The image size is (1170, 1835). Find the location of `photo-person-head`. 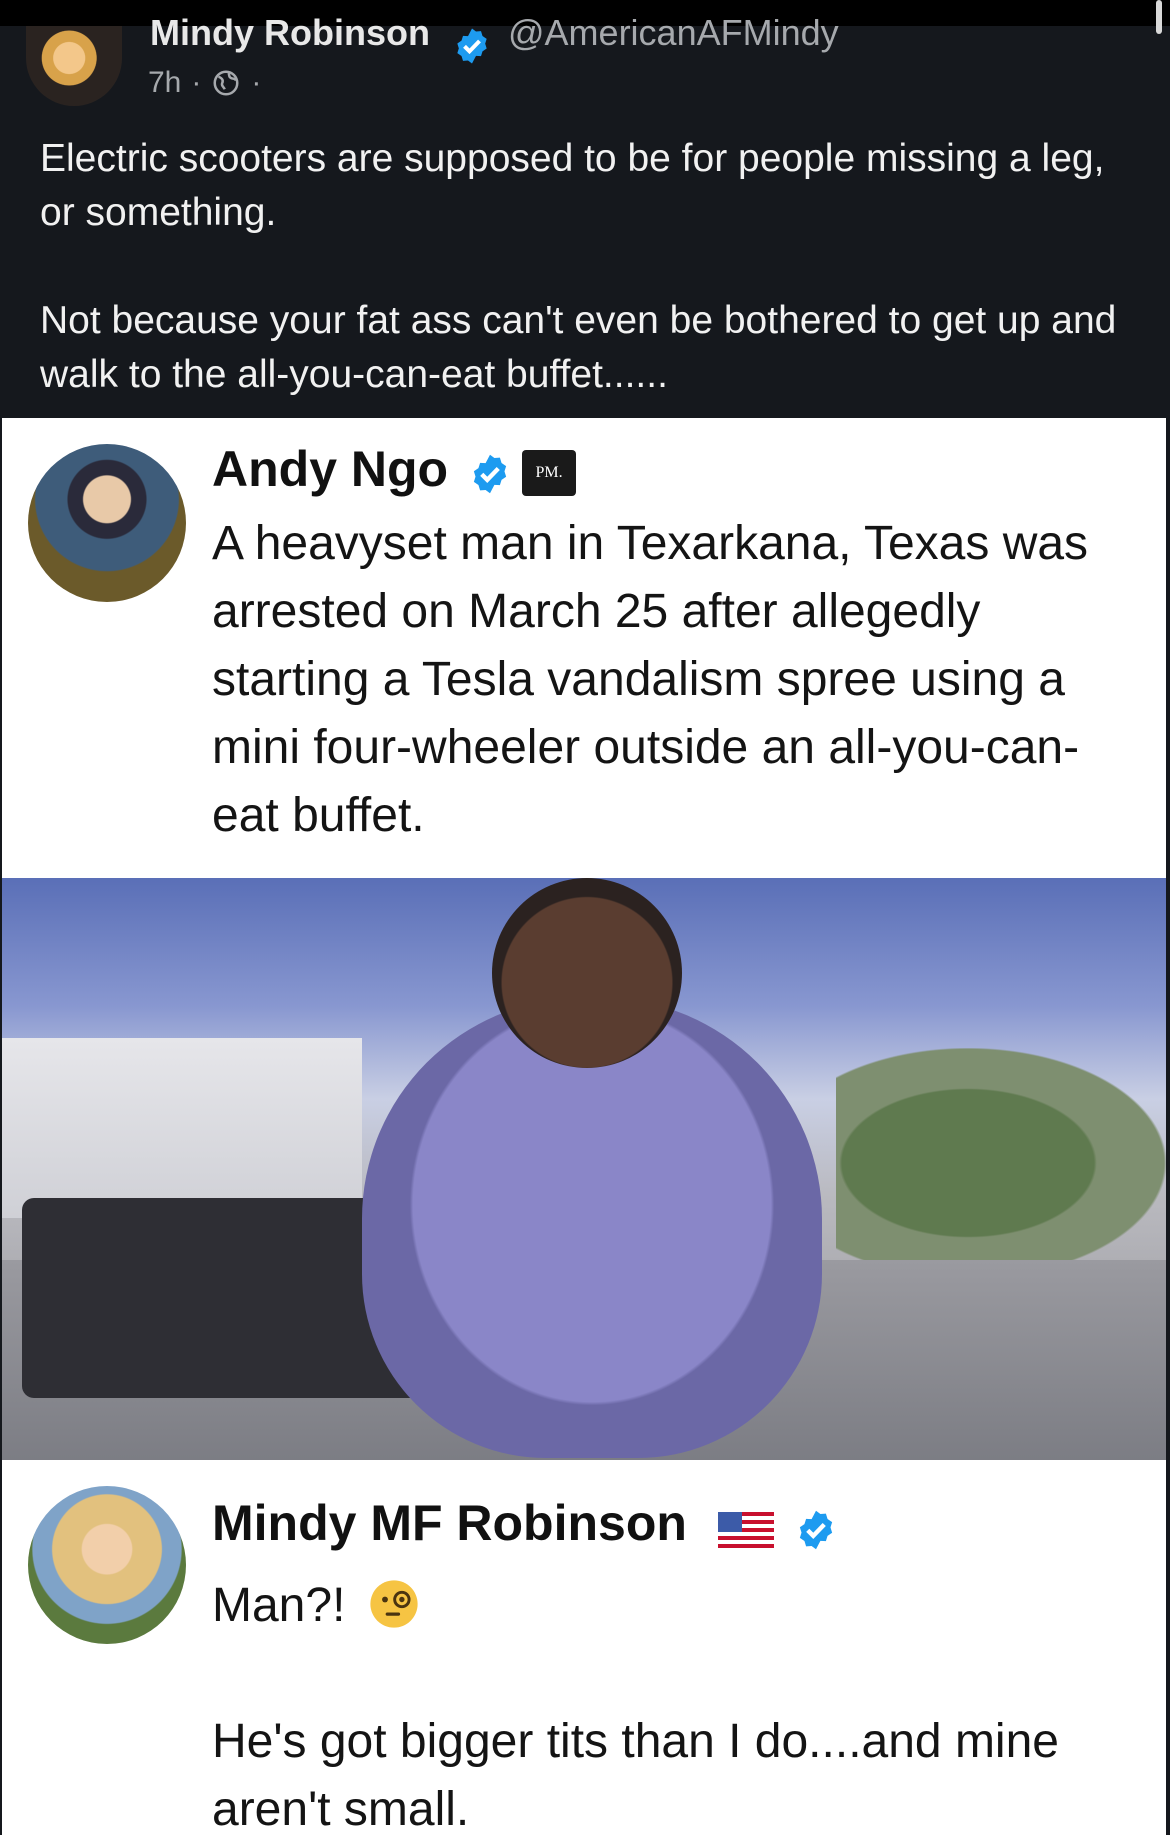

photo-person-head is located at coordinates (587, 973).